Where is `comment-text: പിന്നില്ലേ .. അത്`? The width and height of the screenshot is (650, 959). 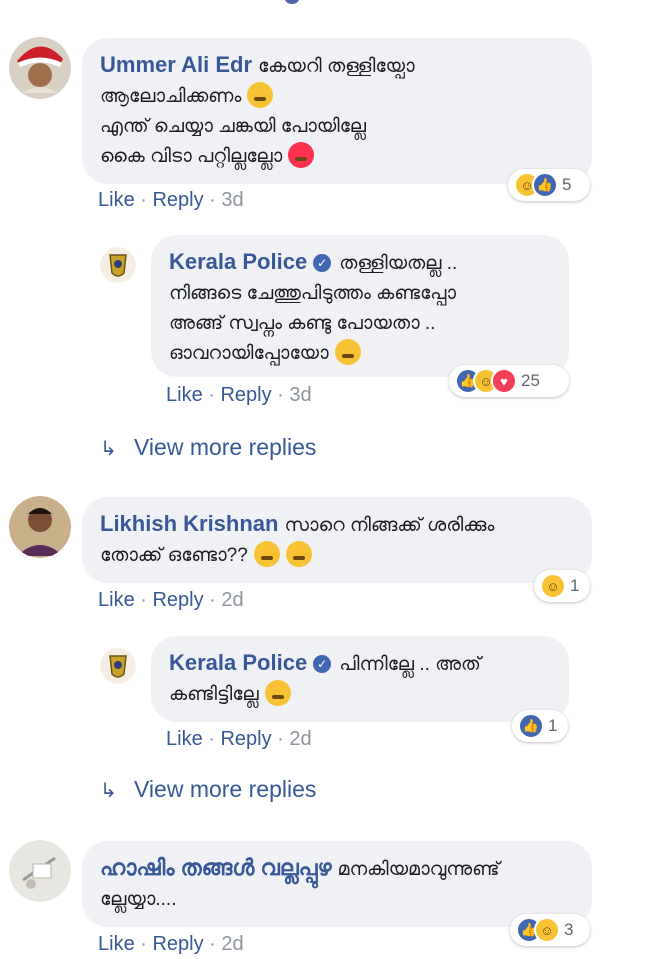 comment-text: പിന്നില്ലേ .. അത് is located at coordinates (410, 664).